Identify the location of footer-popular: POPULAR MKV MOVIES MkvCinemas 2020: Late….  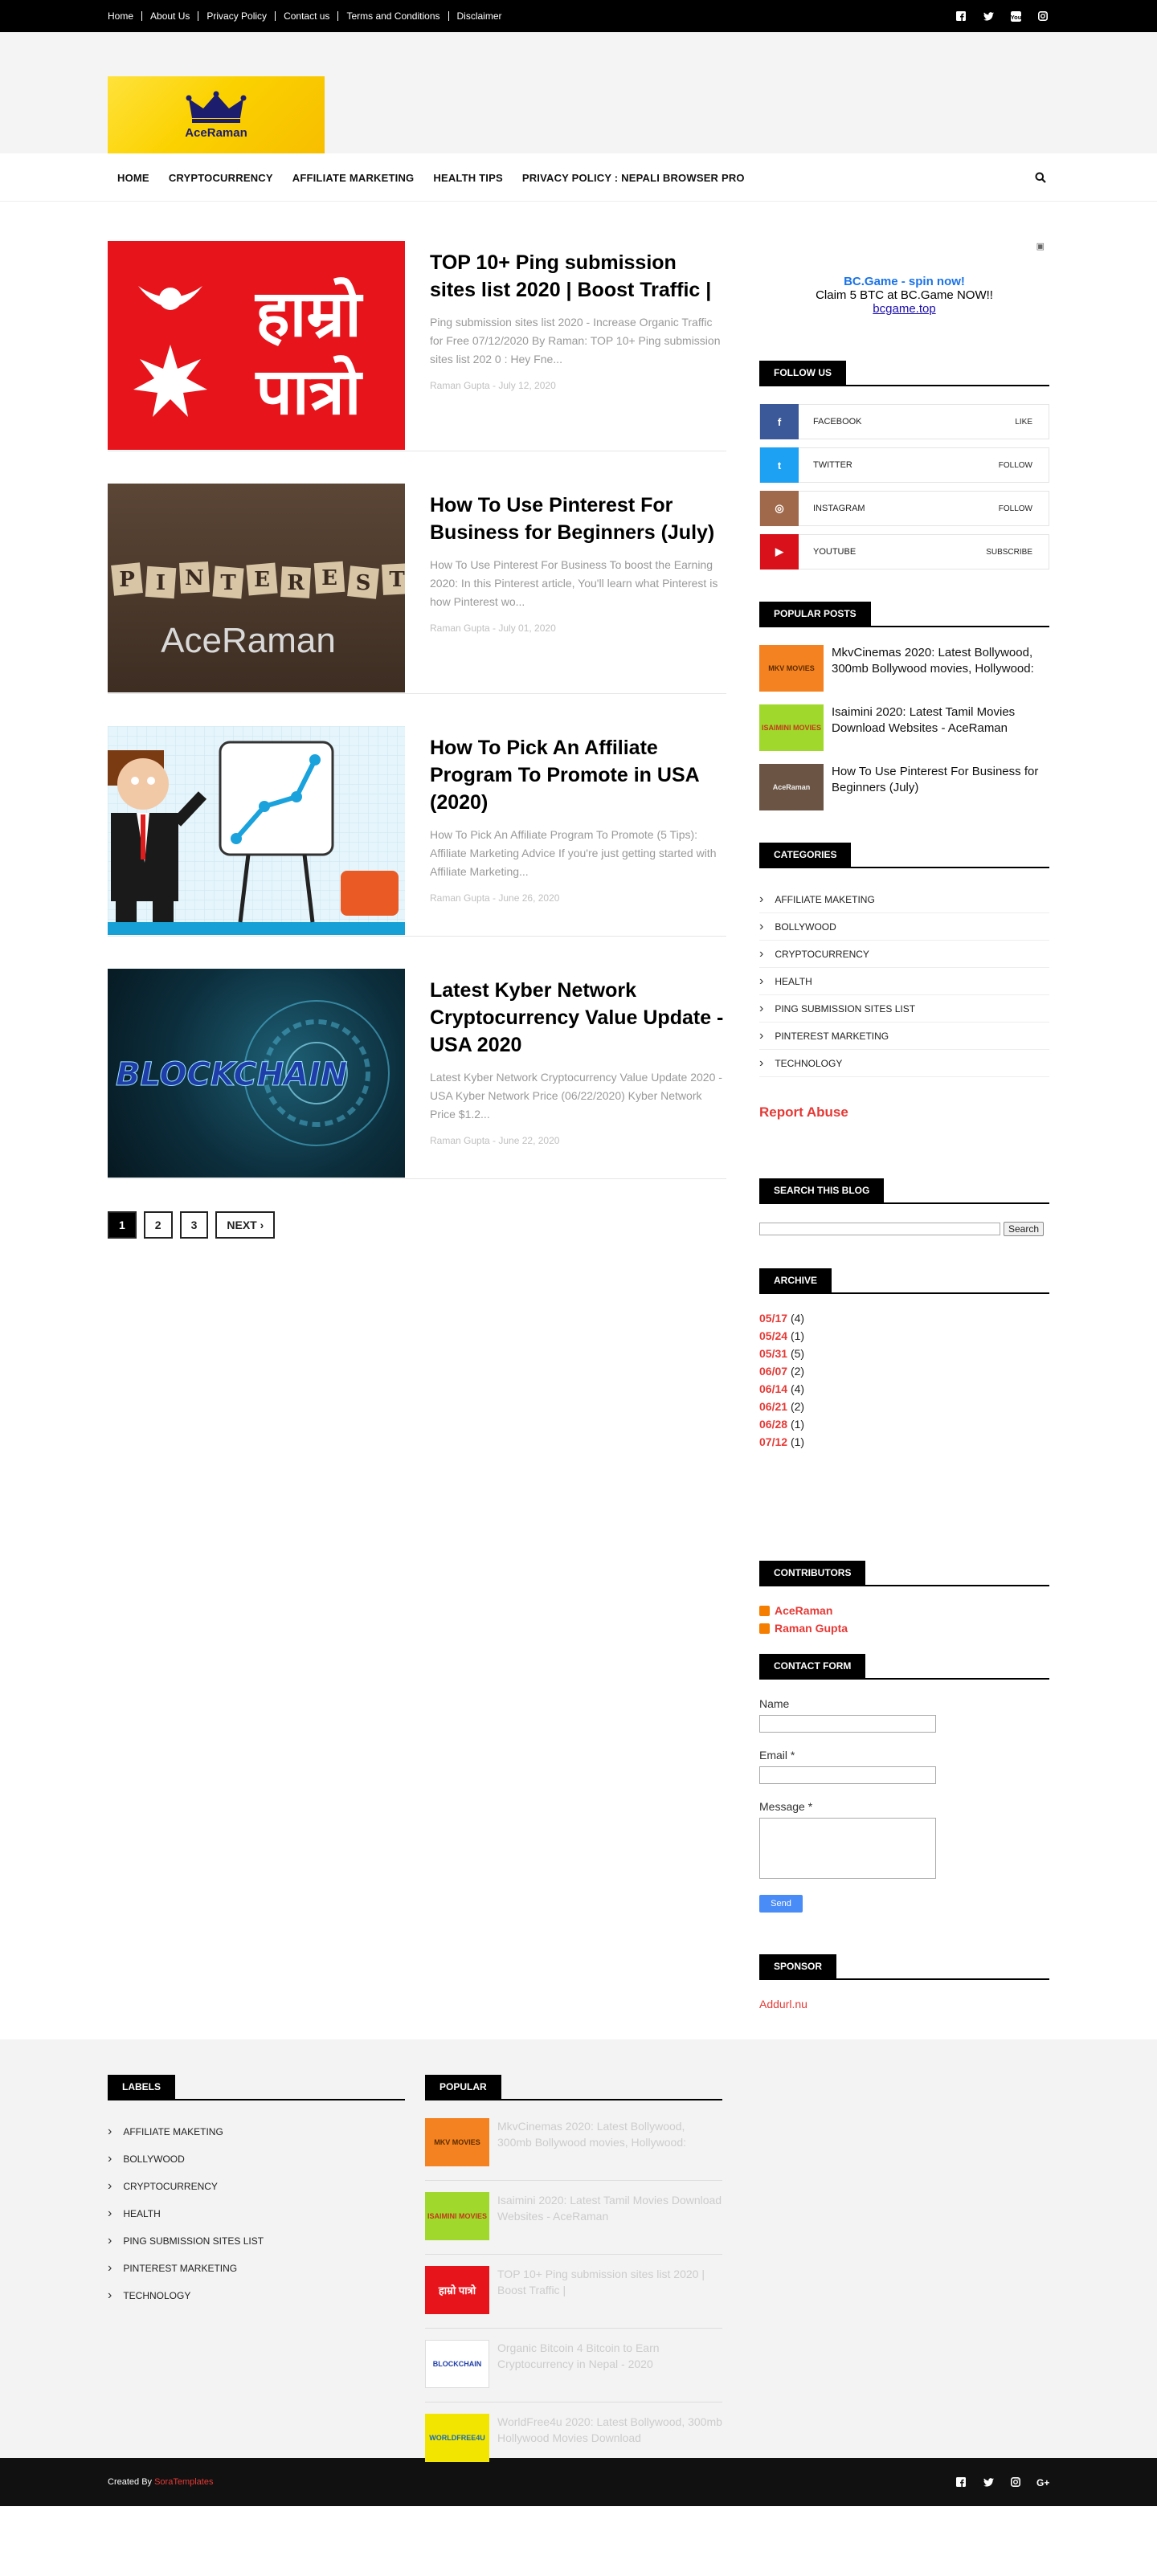
(574, 2281).